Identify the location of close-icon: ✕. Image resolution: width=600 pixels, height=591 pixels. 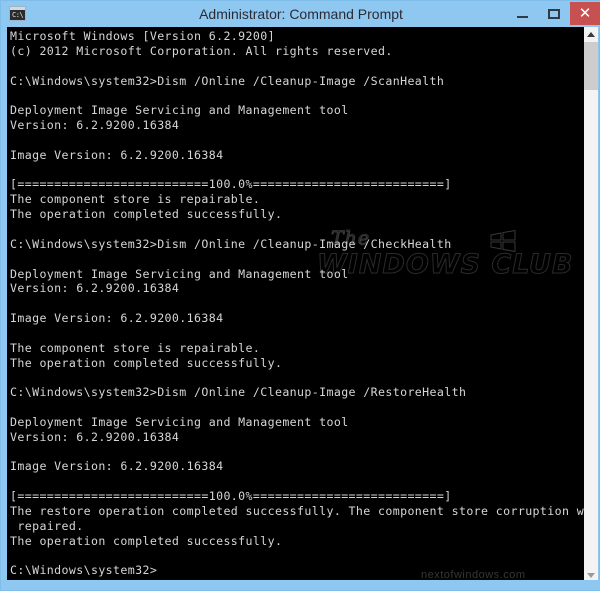
(585, 13).